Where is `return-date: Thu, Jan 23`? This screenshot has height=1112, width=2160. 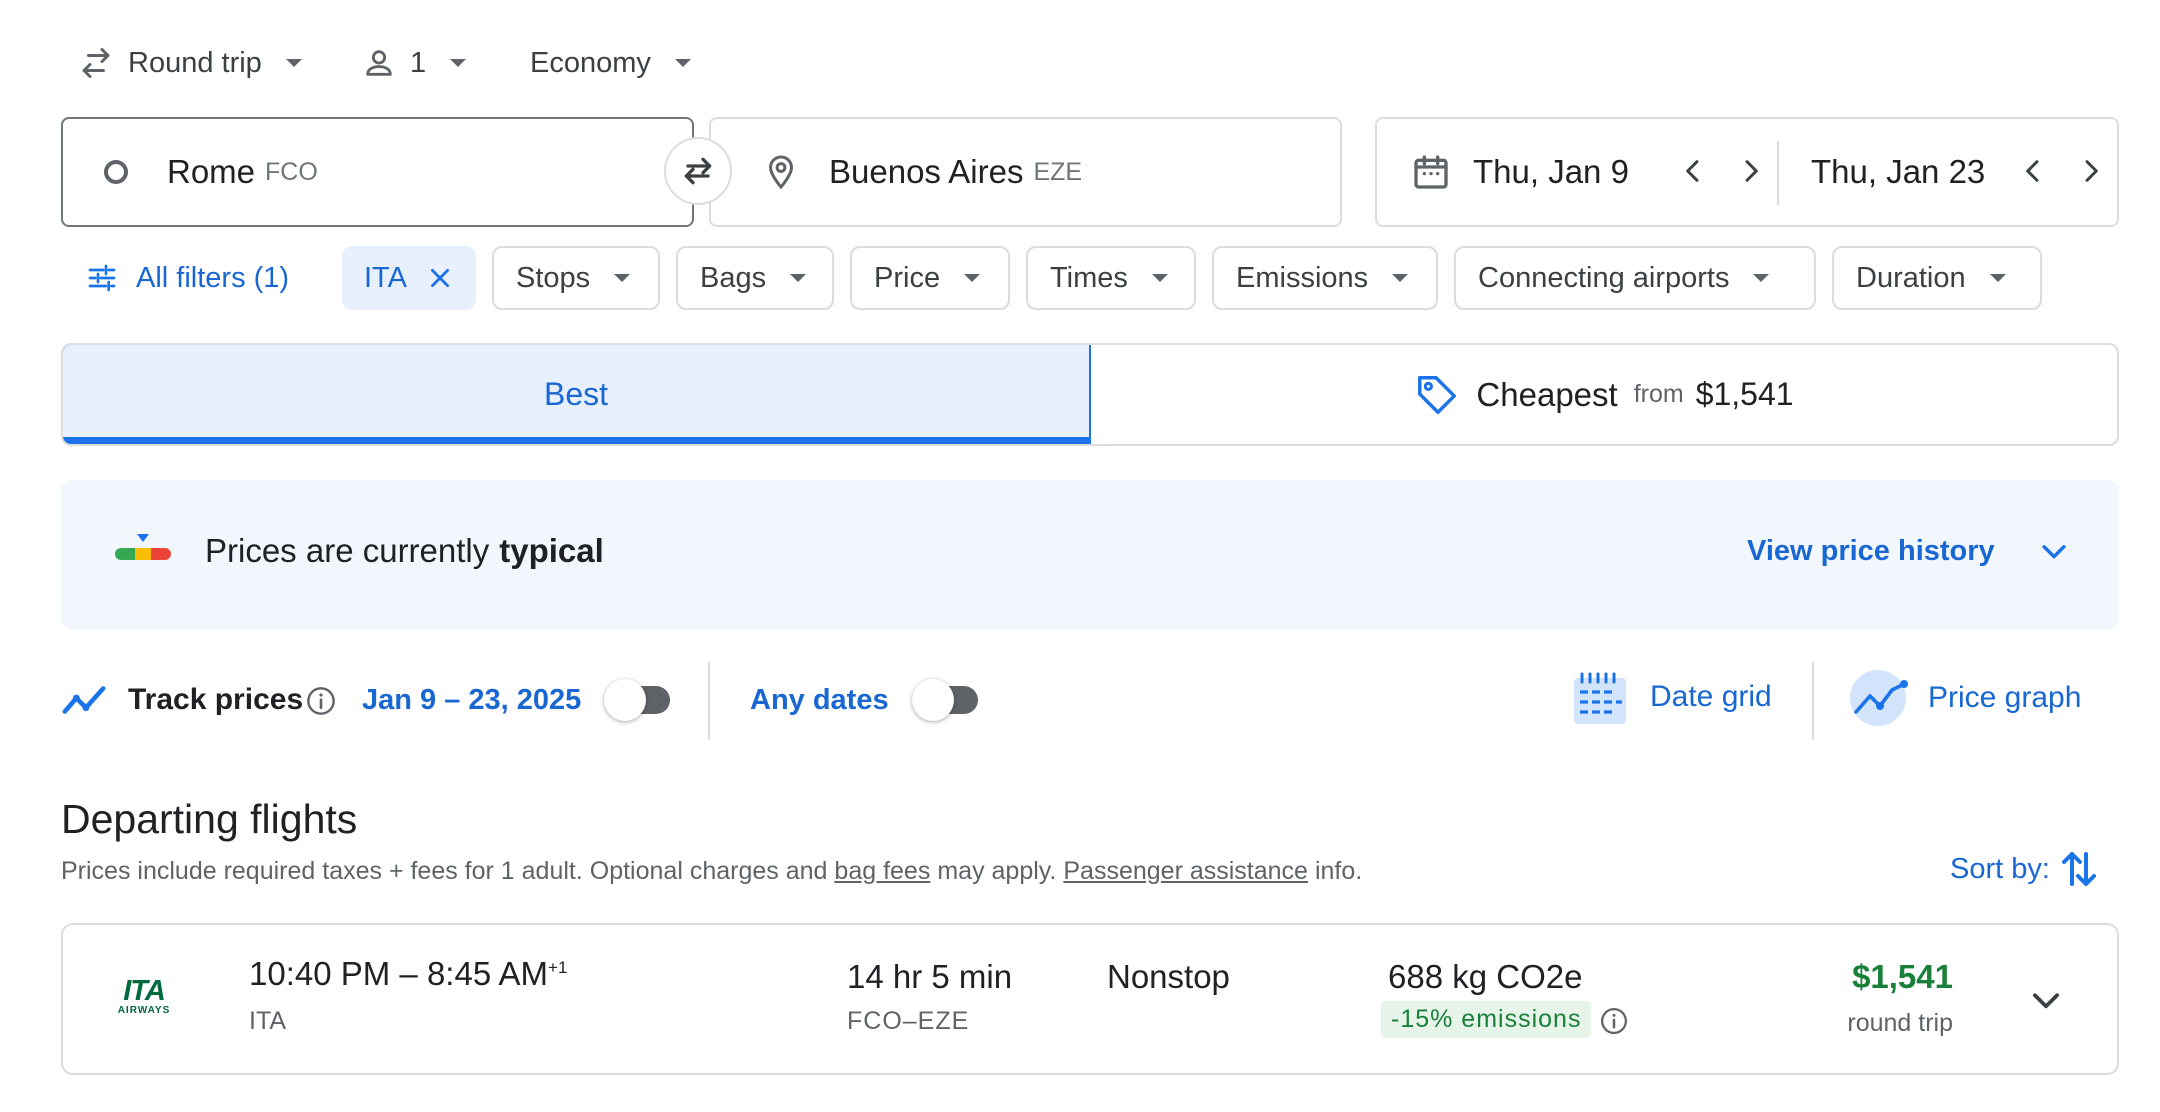 return-date: Thu, Jan 23 is located at coordinates (1898, 172).